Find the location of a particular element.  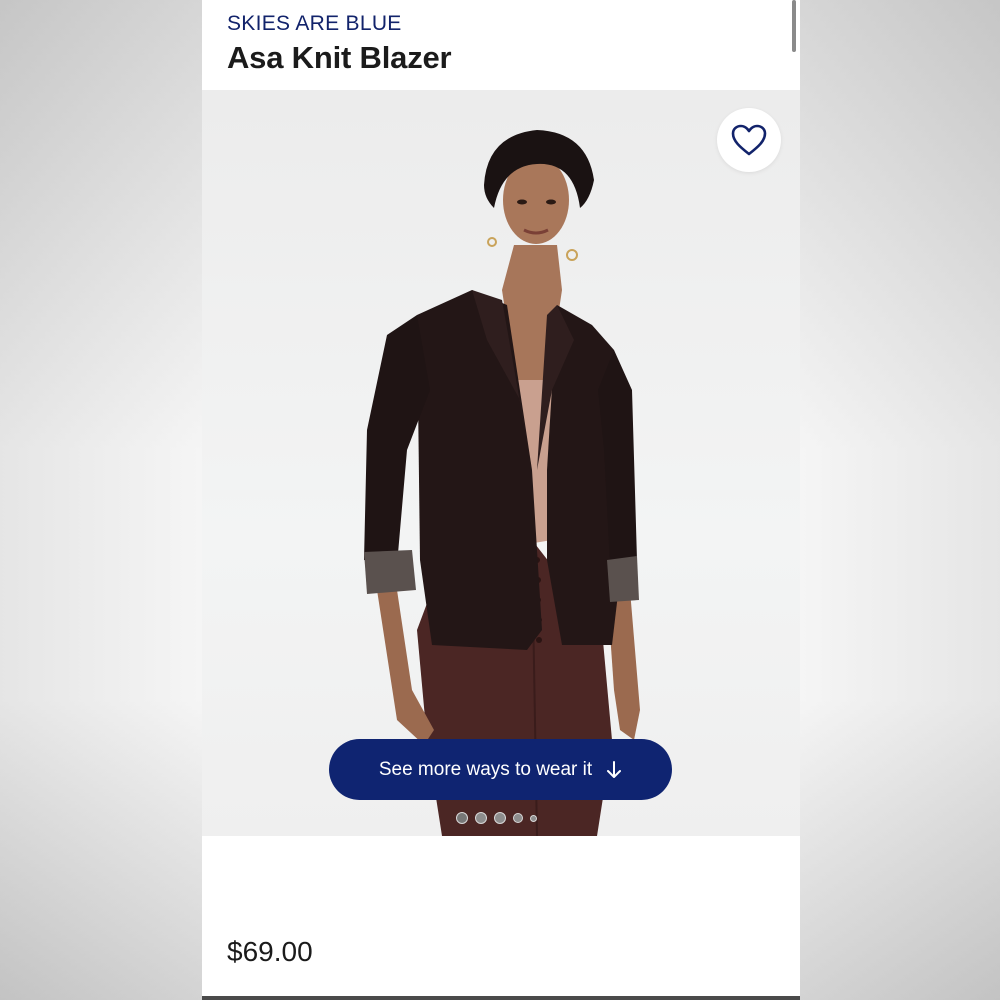

scrollbar is located at coordinates (794, 26).